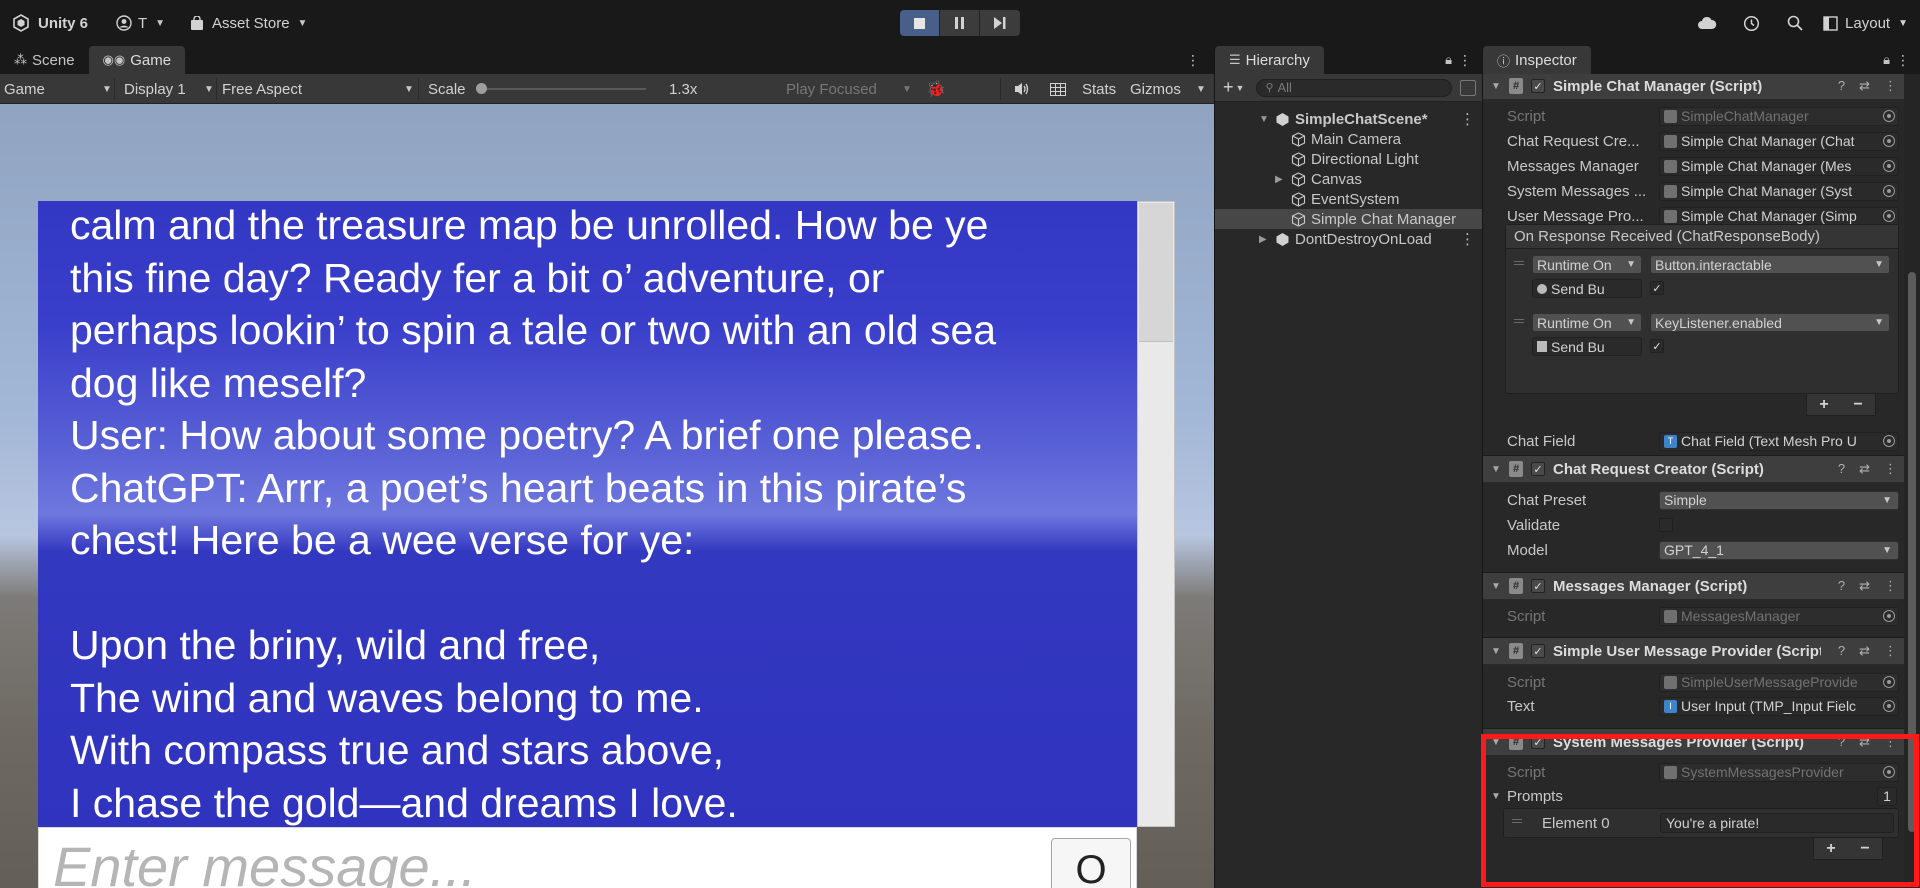 This screenshot has width=1920, height=888. What do you see at coordinates (58, 89) in the screenshot?
I see `view-mode-dropdown: Game ▼` at bounding box center [58, 89].